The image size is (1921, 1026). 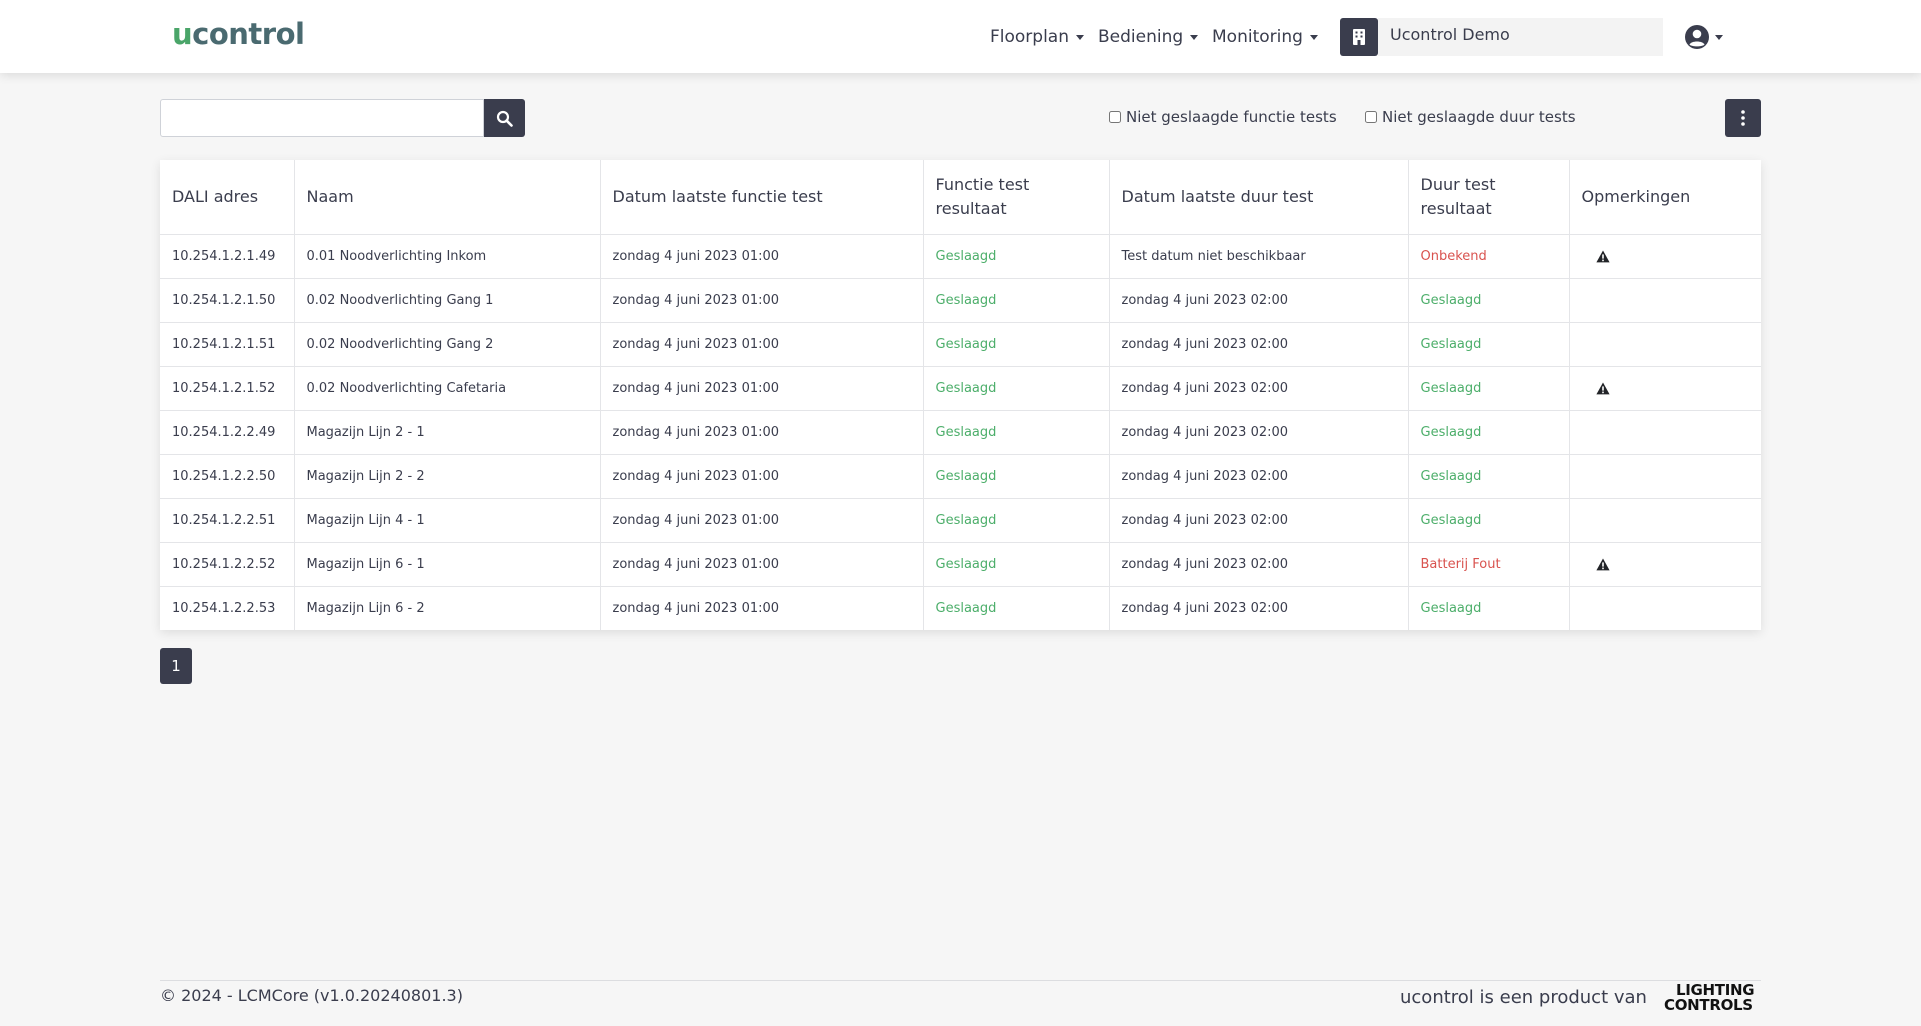 I want to click on nav-menu-monitoring: Monitoring, so click(x=1265, y=37).